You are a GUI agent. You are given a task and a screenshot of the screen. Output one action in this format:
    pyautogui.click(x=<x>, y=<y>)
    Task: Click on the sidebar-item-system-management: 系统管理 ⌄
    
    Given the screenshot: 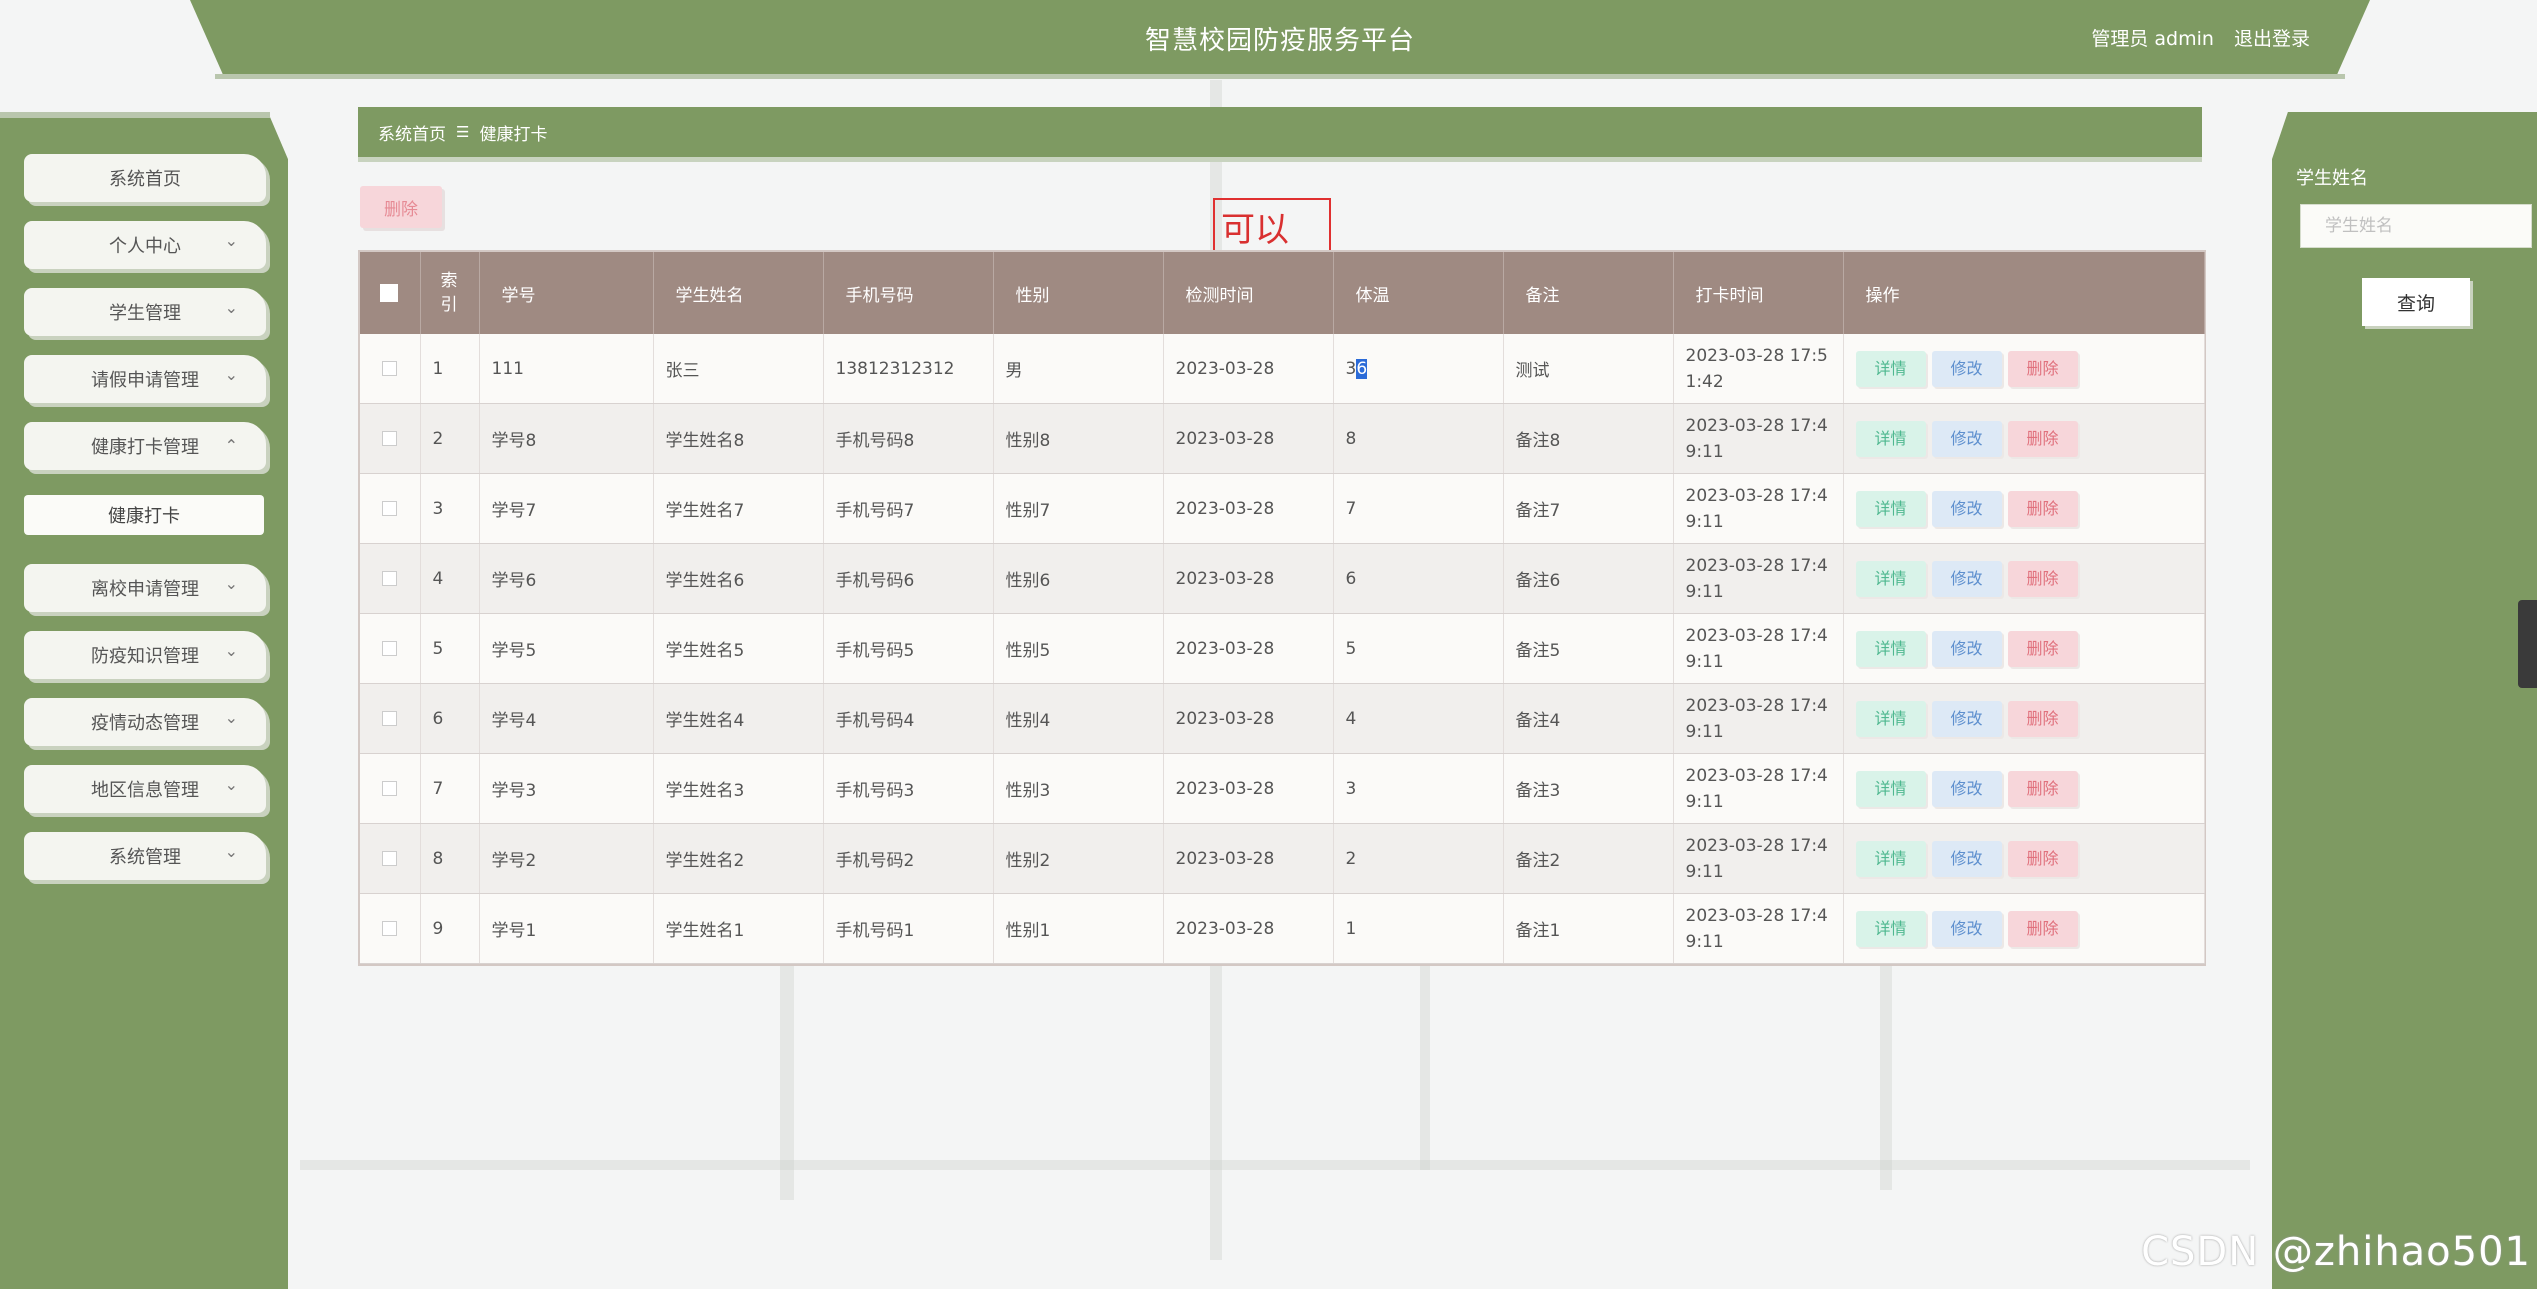 What is the action you would take?
    pyautogui.click(x=145, y=856)
    